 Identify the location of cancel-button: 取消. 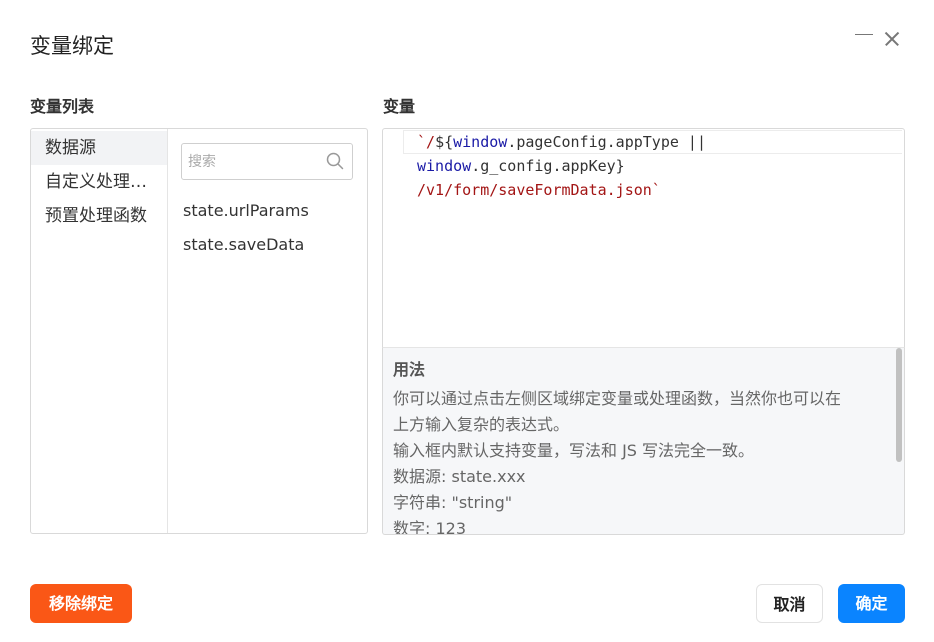
(789, 603).